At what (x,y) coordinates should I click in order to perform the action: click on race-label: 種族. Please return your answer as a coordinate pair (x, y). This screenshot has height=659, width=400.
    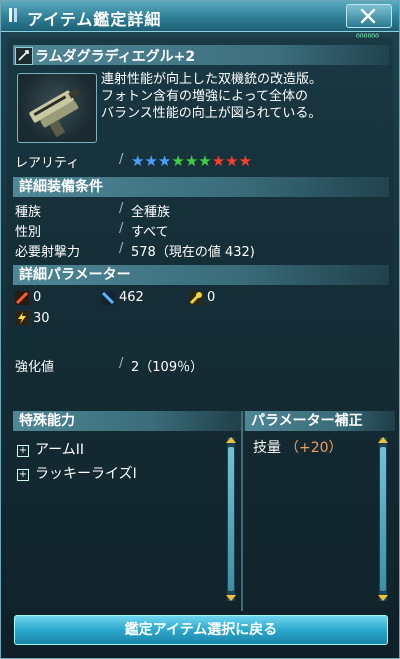
    Looking at the image, I should click on (28, 212).